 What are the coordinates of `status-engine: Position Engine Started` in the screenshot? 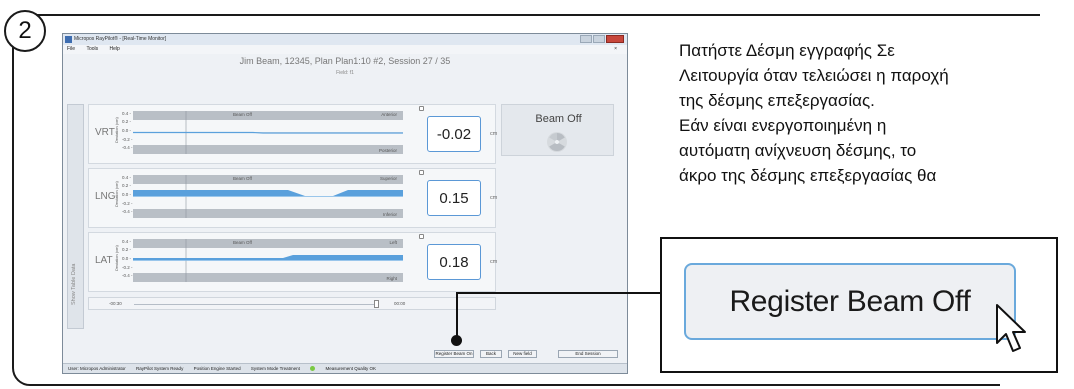 It's located at (217, 368).